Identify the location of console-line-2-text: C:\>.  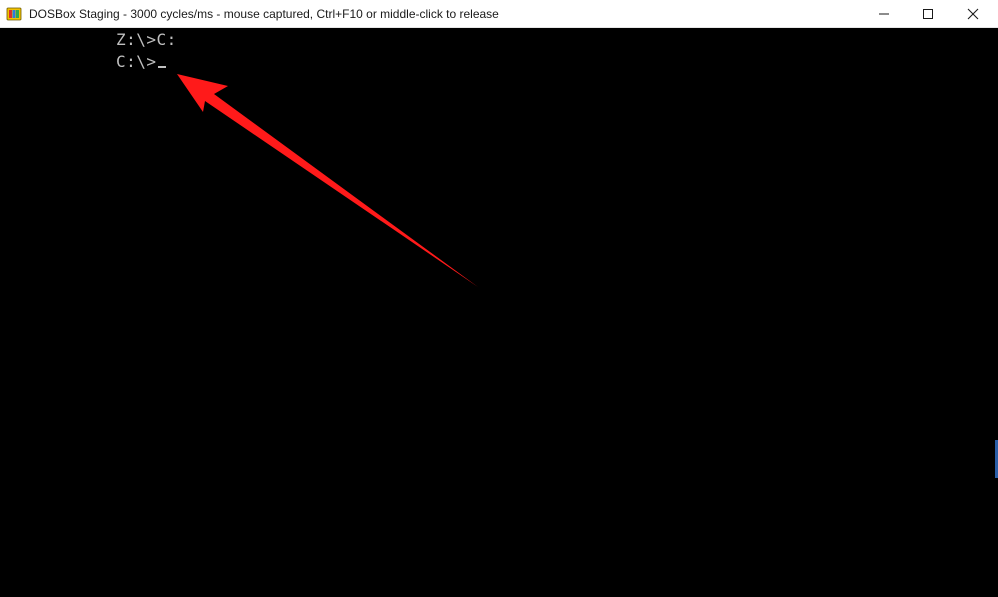
(136, 61).